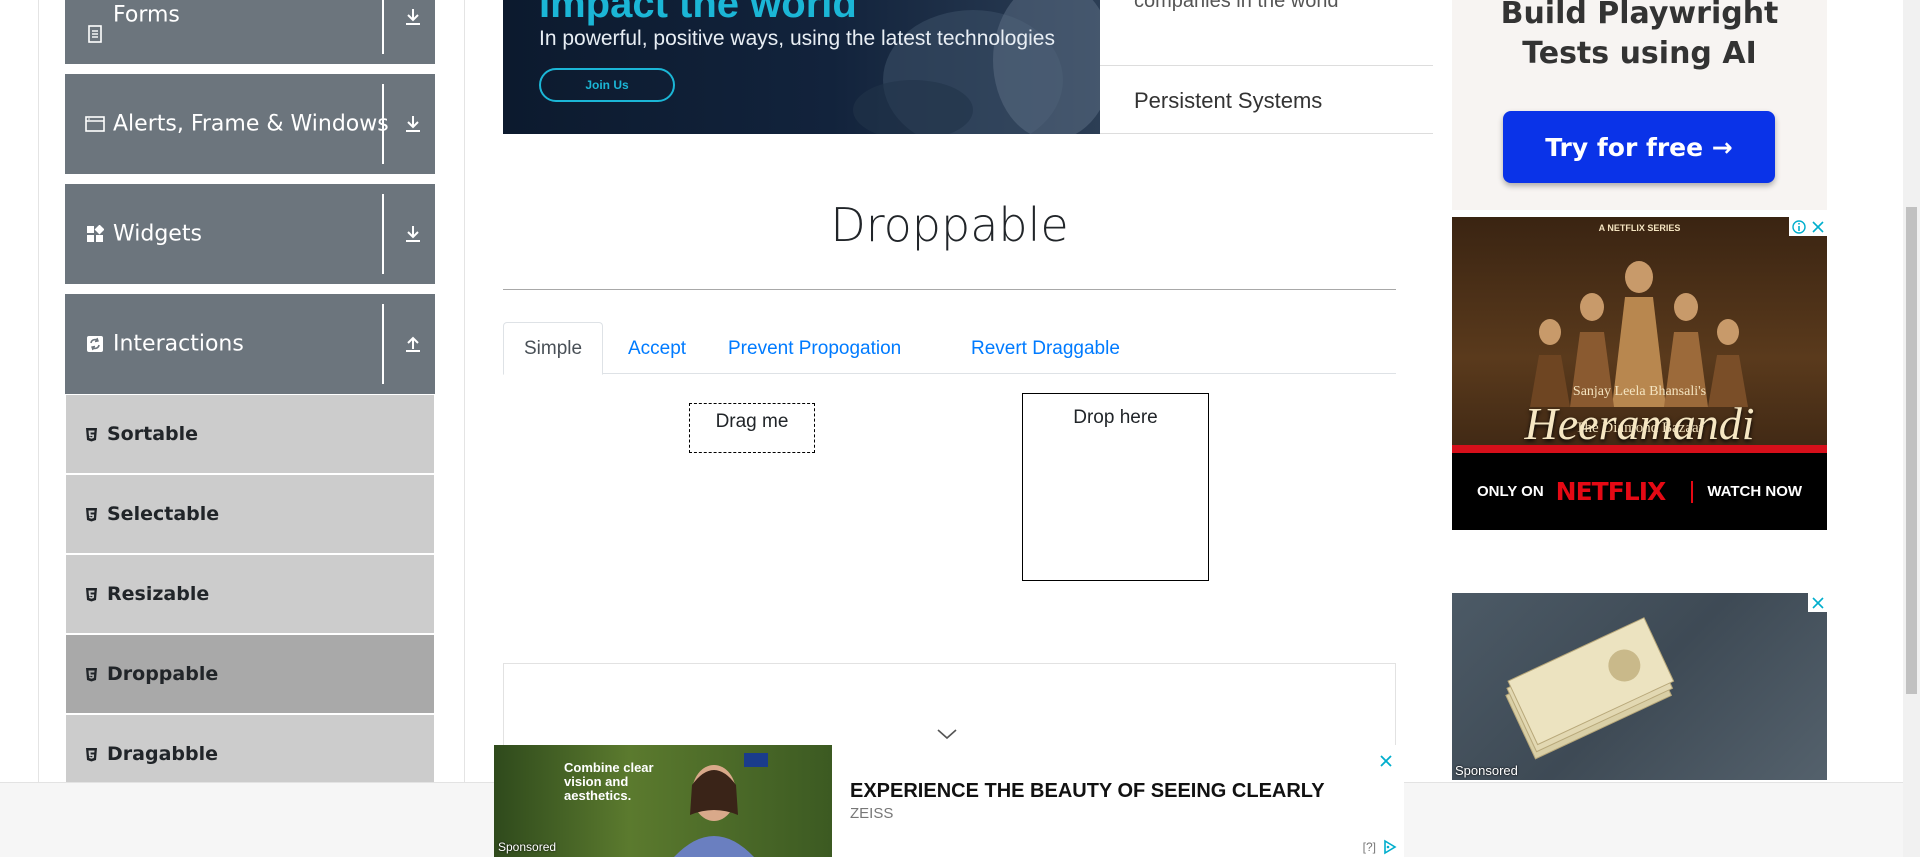 This screenshot has width=1920, height=857. I want to click on sidebar-item-label: Resizable, so click(158, 594).